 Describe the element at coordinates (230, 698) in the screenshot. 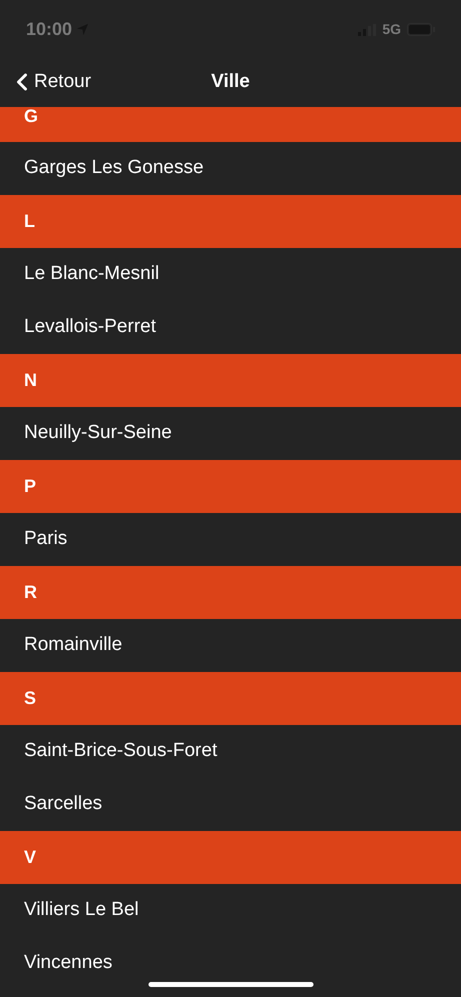

I see `section-header: S` at that location.